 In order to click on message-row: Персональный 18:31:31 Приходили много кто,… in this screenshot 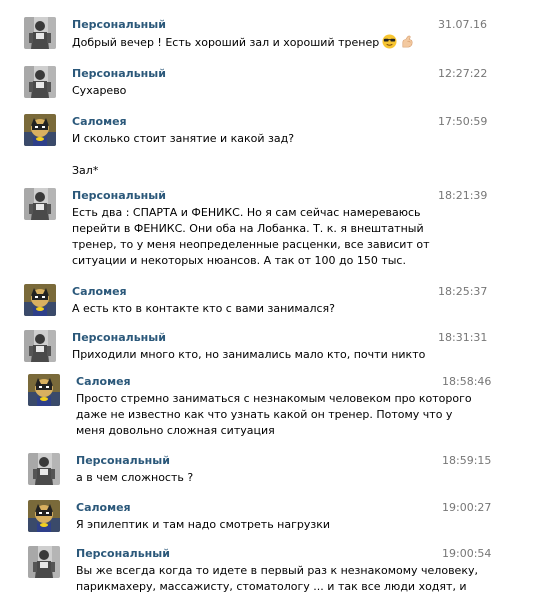, I will do `click(279, 350)`.